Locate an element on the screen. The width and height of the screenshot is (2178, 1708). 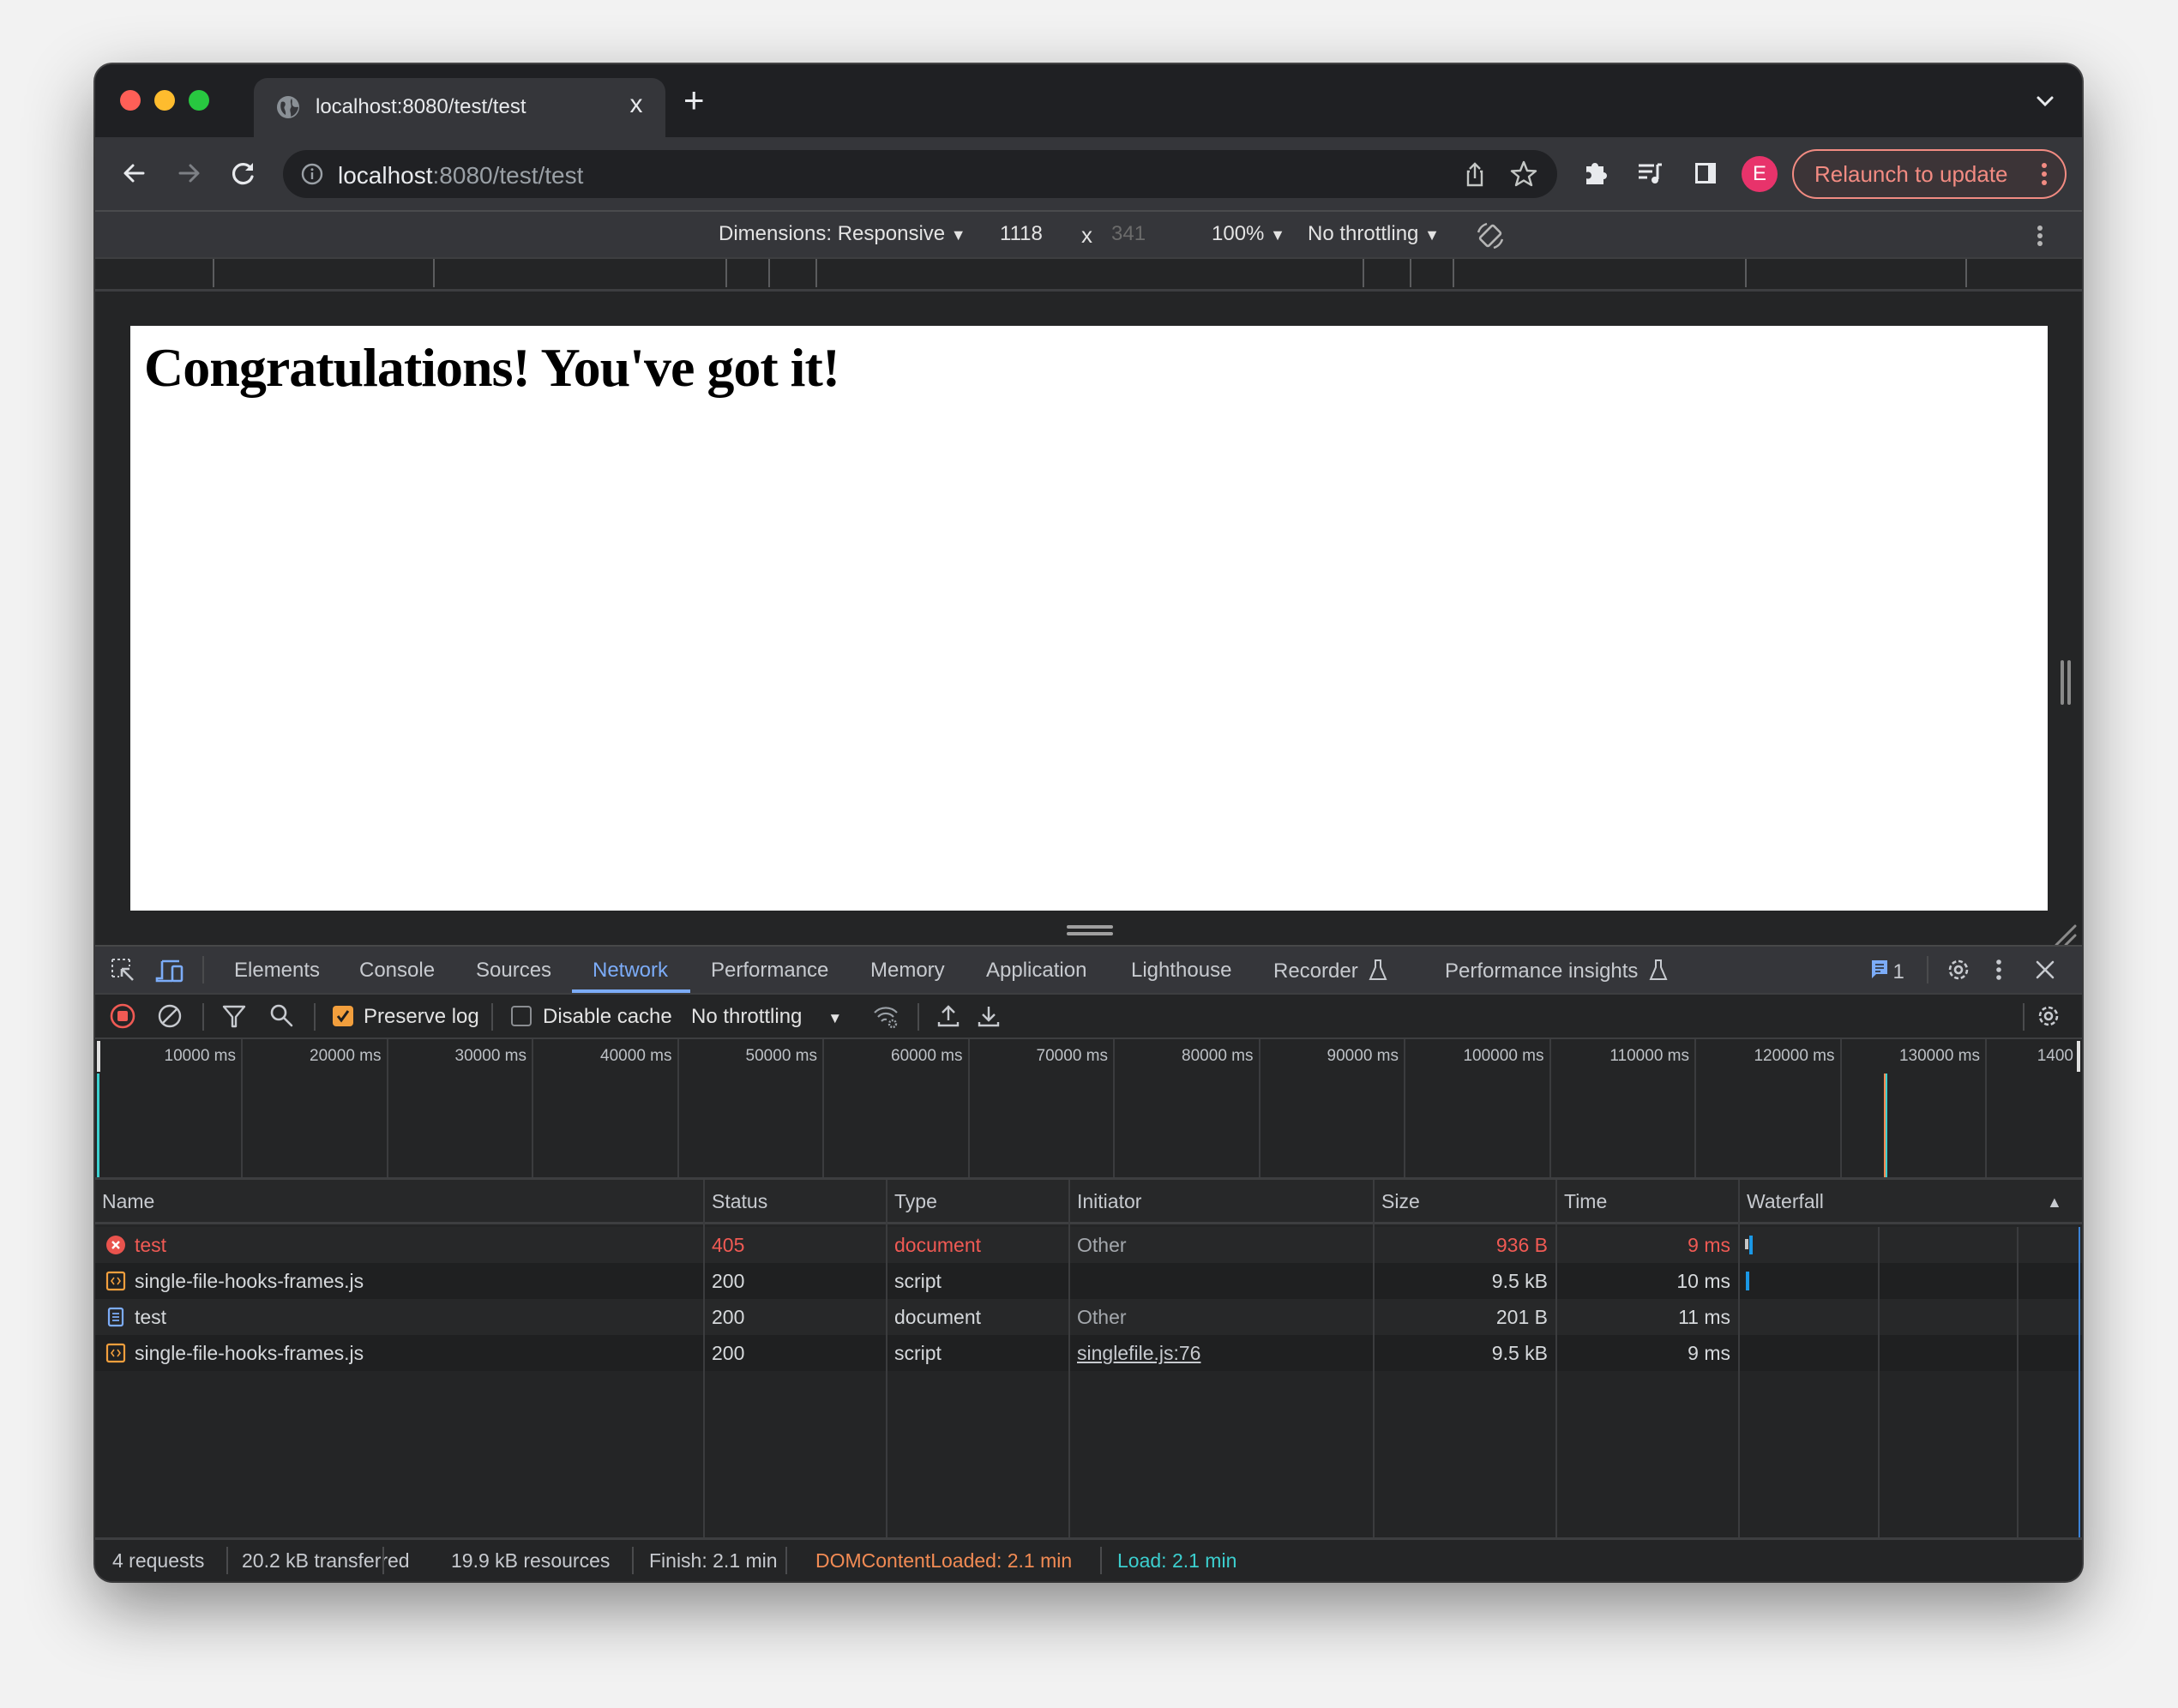
browser-tab: localhost:8080/test/test x is located at coordinates (459, 107).